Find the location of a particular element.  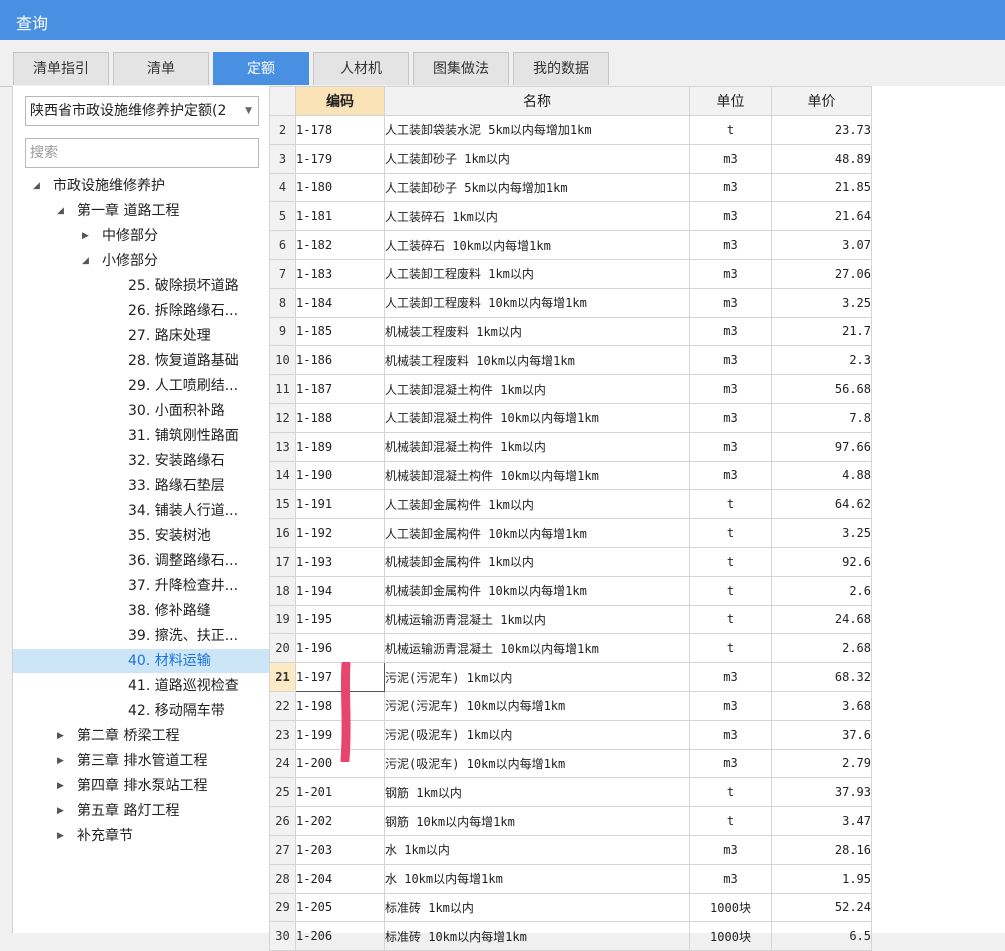

table-row: 12 1-188 人工装卸混凝土构件 10km以内每增1km m3 7.8 is located at coordinates (570, 417).